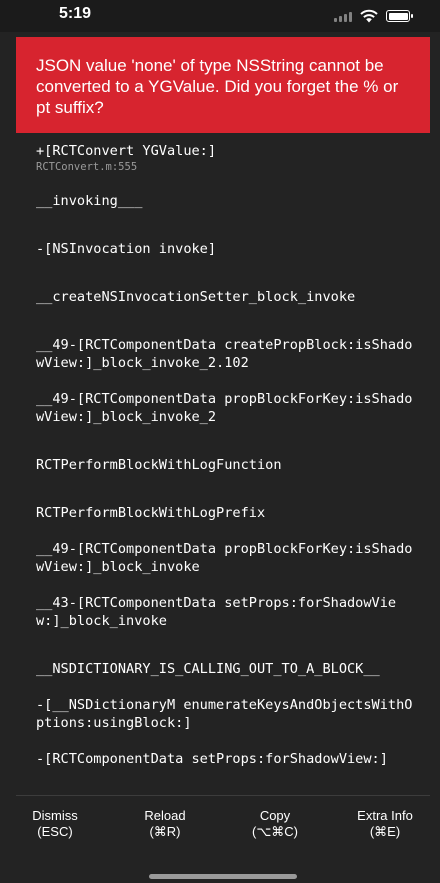  What do you see at coordinates (196, 297) in the screenshot?
I see `stack-frame-method: __createNSInvocationSetter_block_invoke` at bounding box center [196, 297].